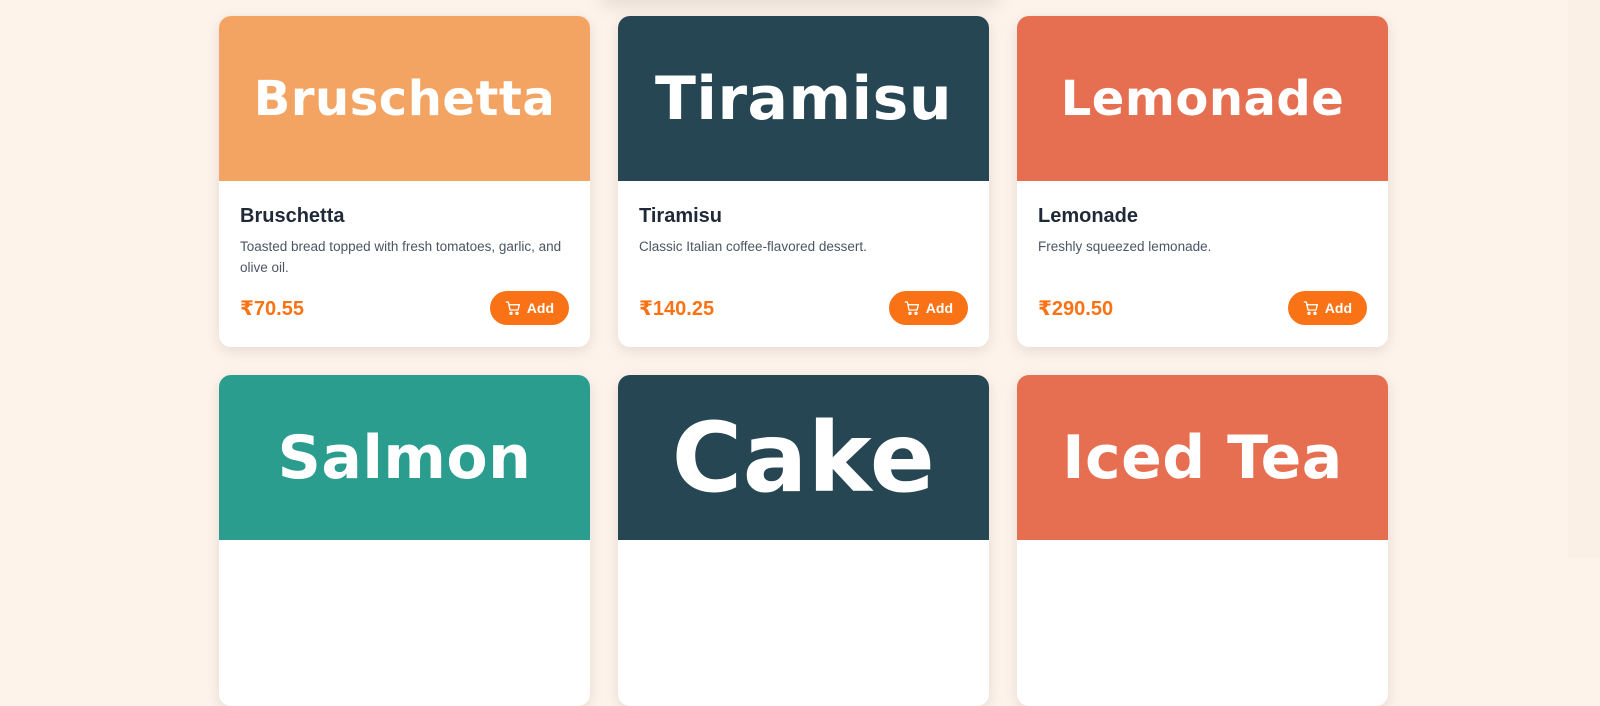 The image size is (1600, 706). What do you see at coordinates (1125, 246) in the screenshot?
I see `item-description: Freshly squeezed lemonade.` at bounding box center [1125, 246].